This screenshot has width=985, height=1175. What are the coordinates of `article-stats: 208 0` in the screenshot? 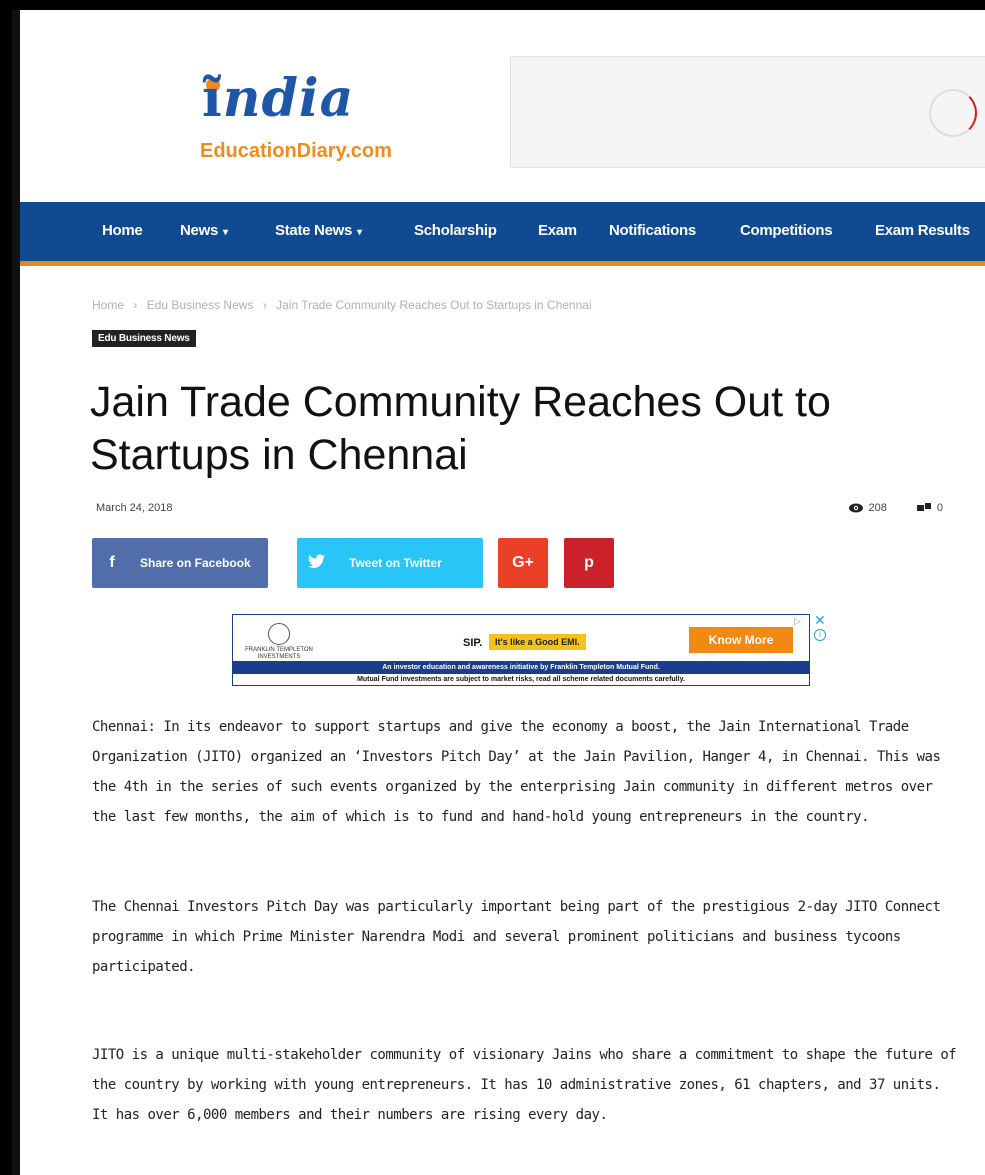 It's located at (895, 508).